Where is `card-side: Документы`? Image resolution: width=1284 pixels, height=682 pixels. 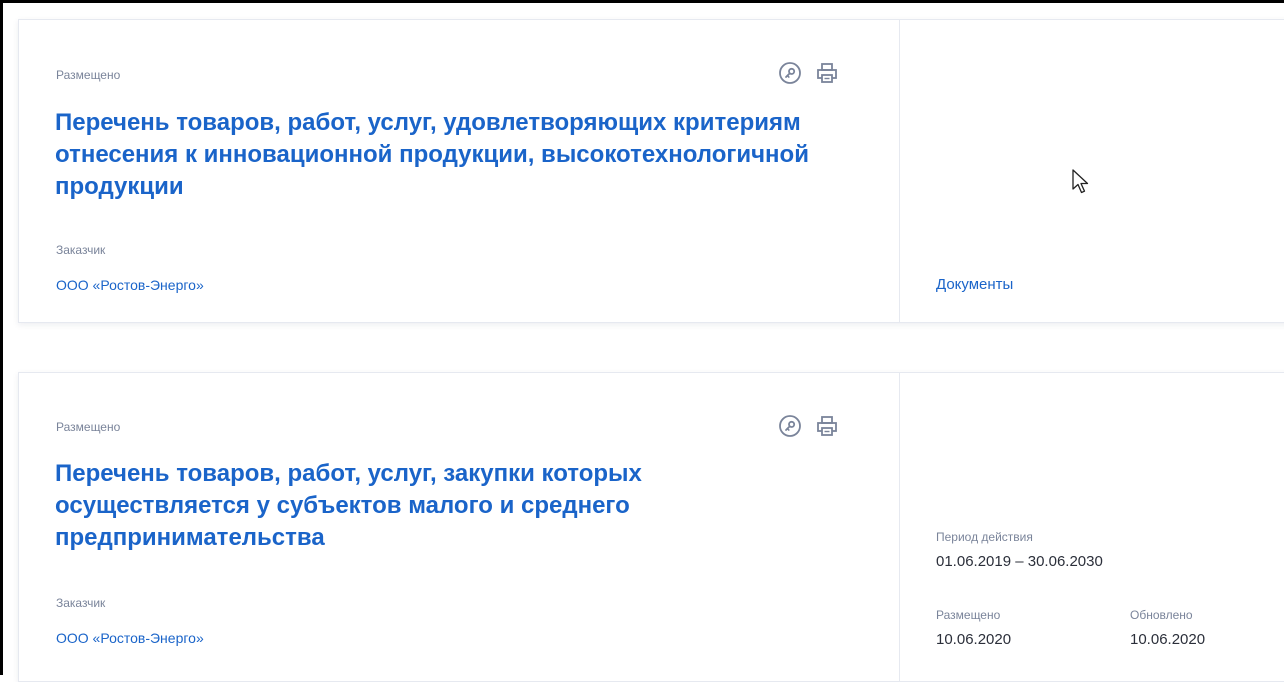
card-side: Документы is located at coordinates (1091, 171).